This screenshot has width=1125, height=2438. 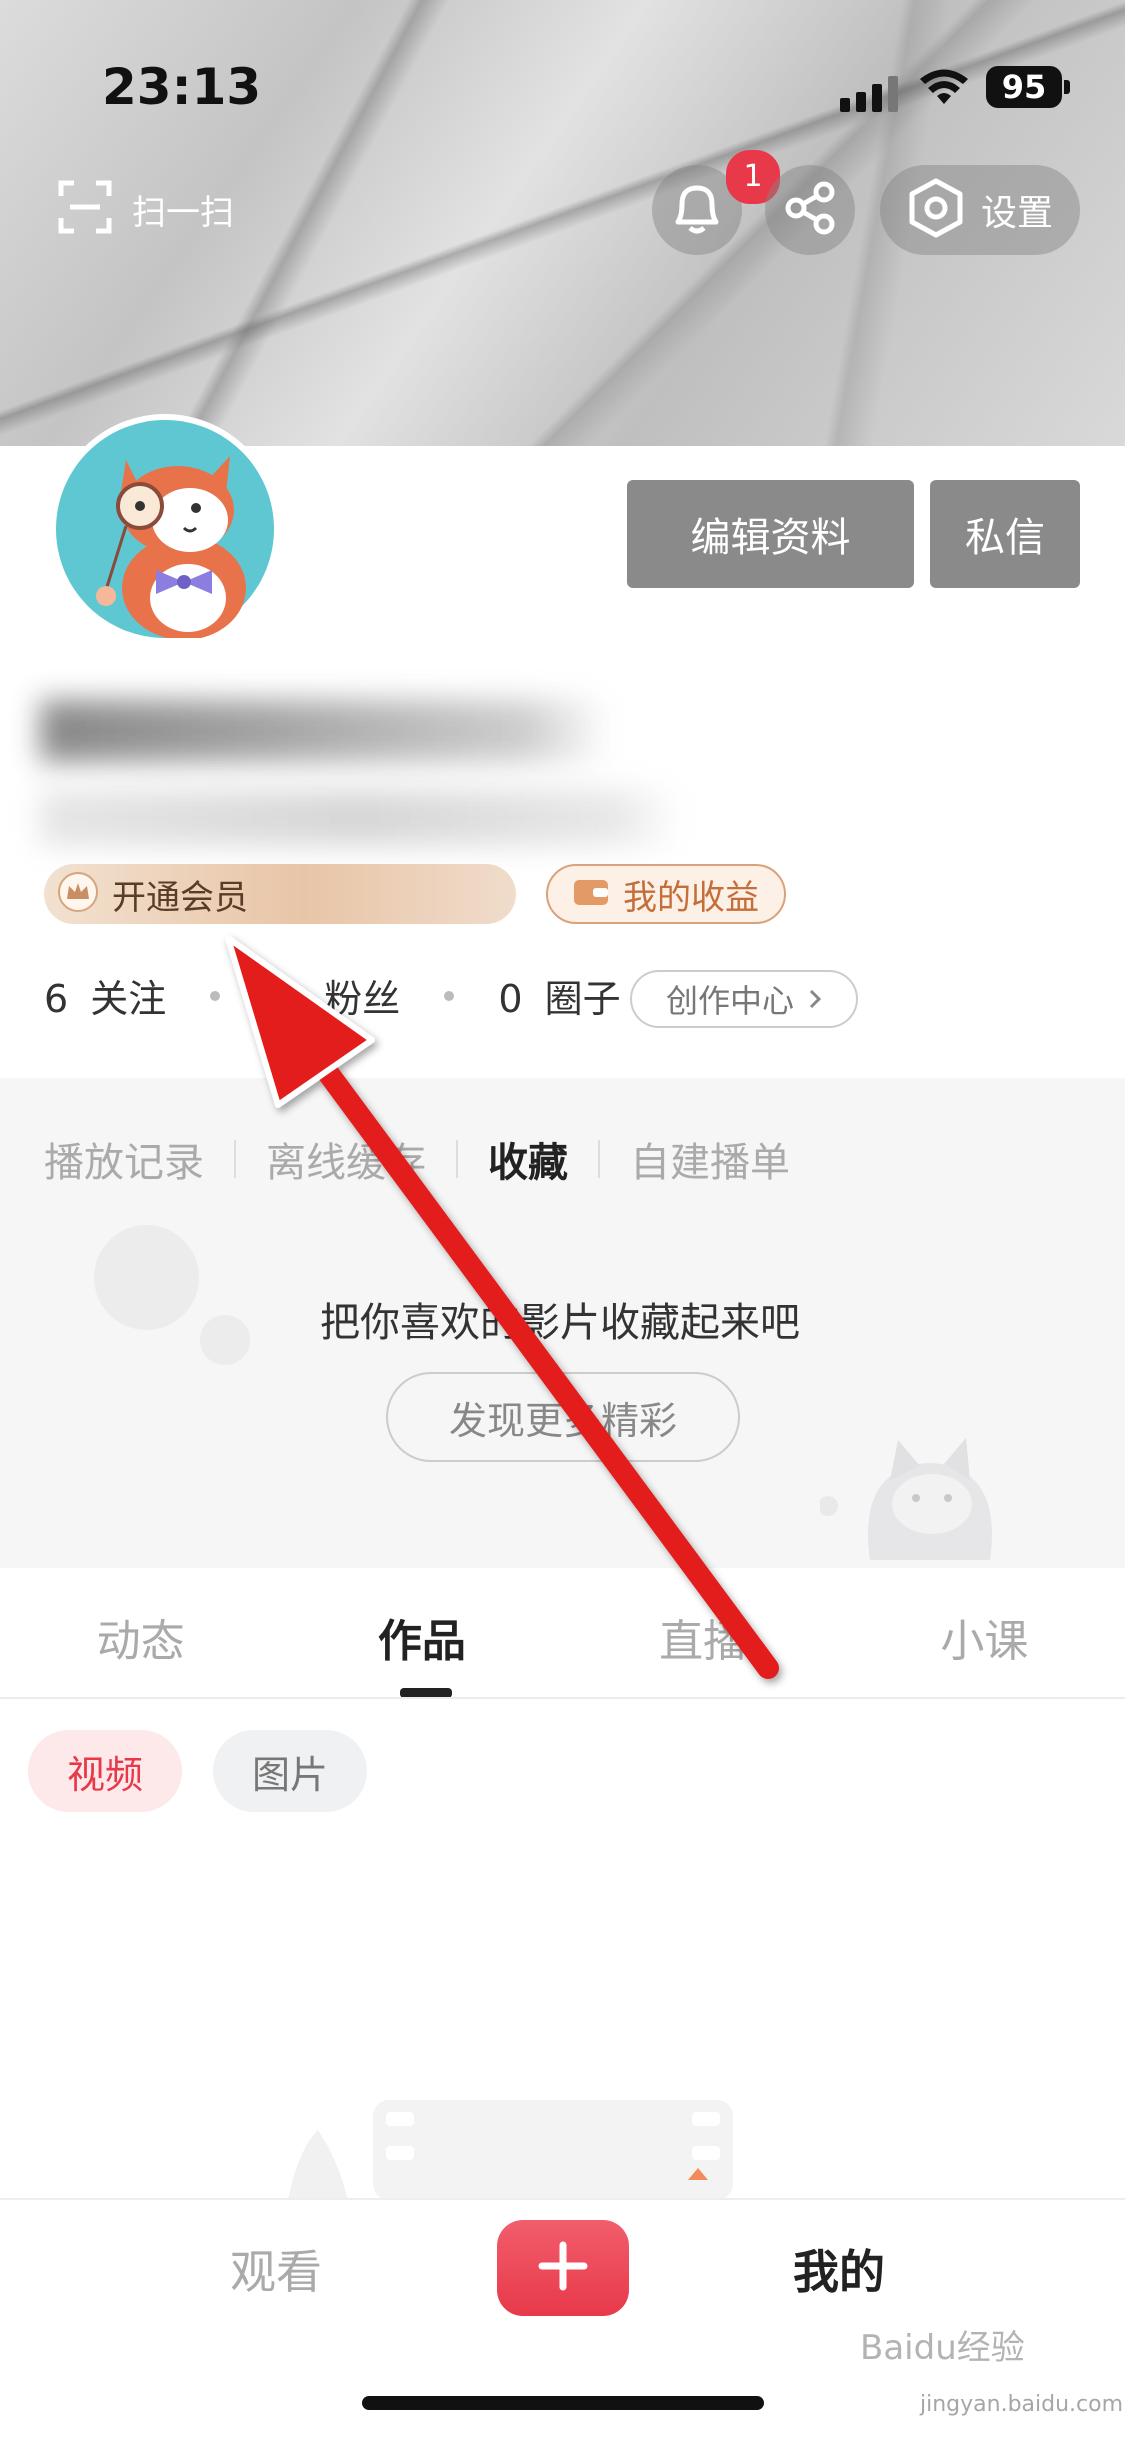 What do you see at coordinates (563, 2403) in the screenshot?
I see `home-indicator` at bounding box center [563, 2403].